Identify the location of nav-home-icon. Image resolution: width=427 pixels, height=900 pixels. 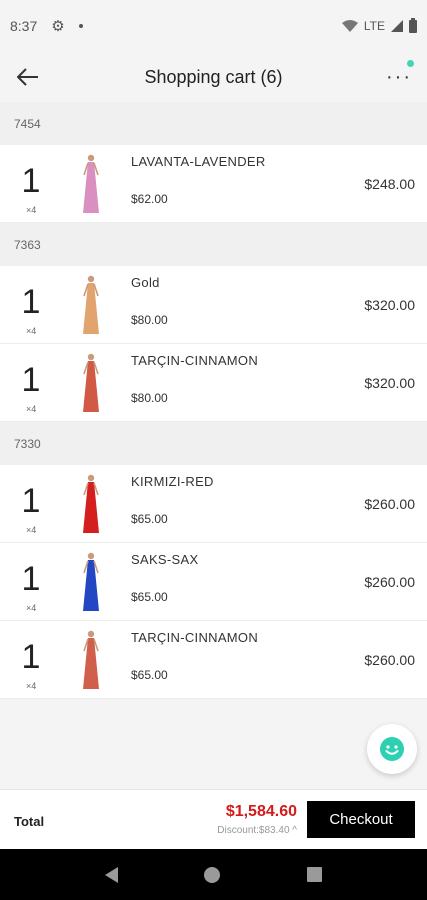
(212, 874).